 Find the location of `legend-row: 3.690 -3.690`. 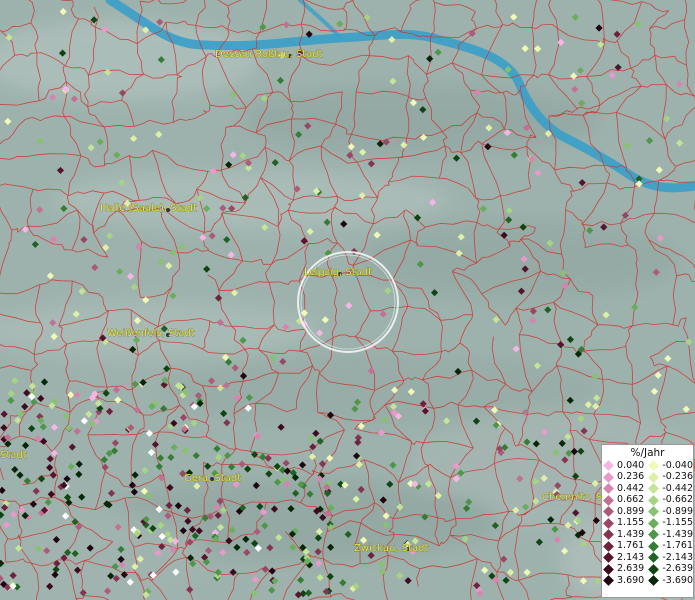

legend-row: 3.690 -3.690 is located at coordinates (647, 581).